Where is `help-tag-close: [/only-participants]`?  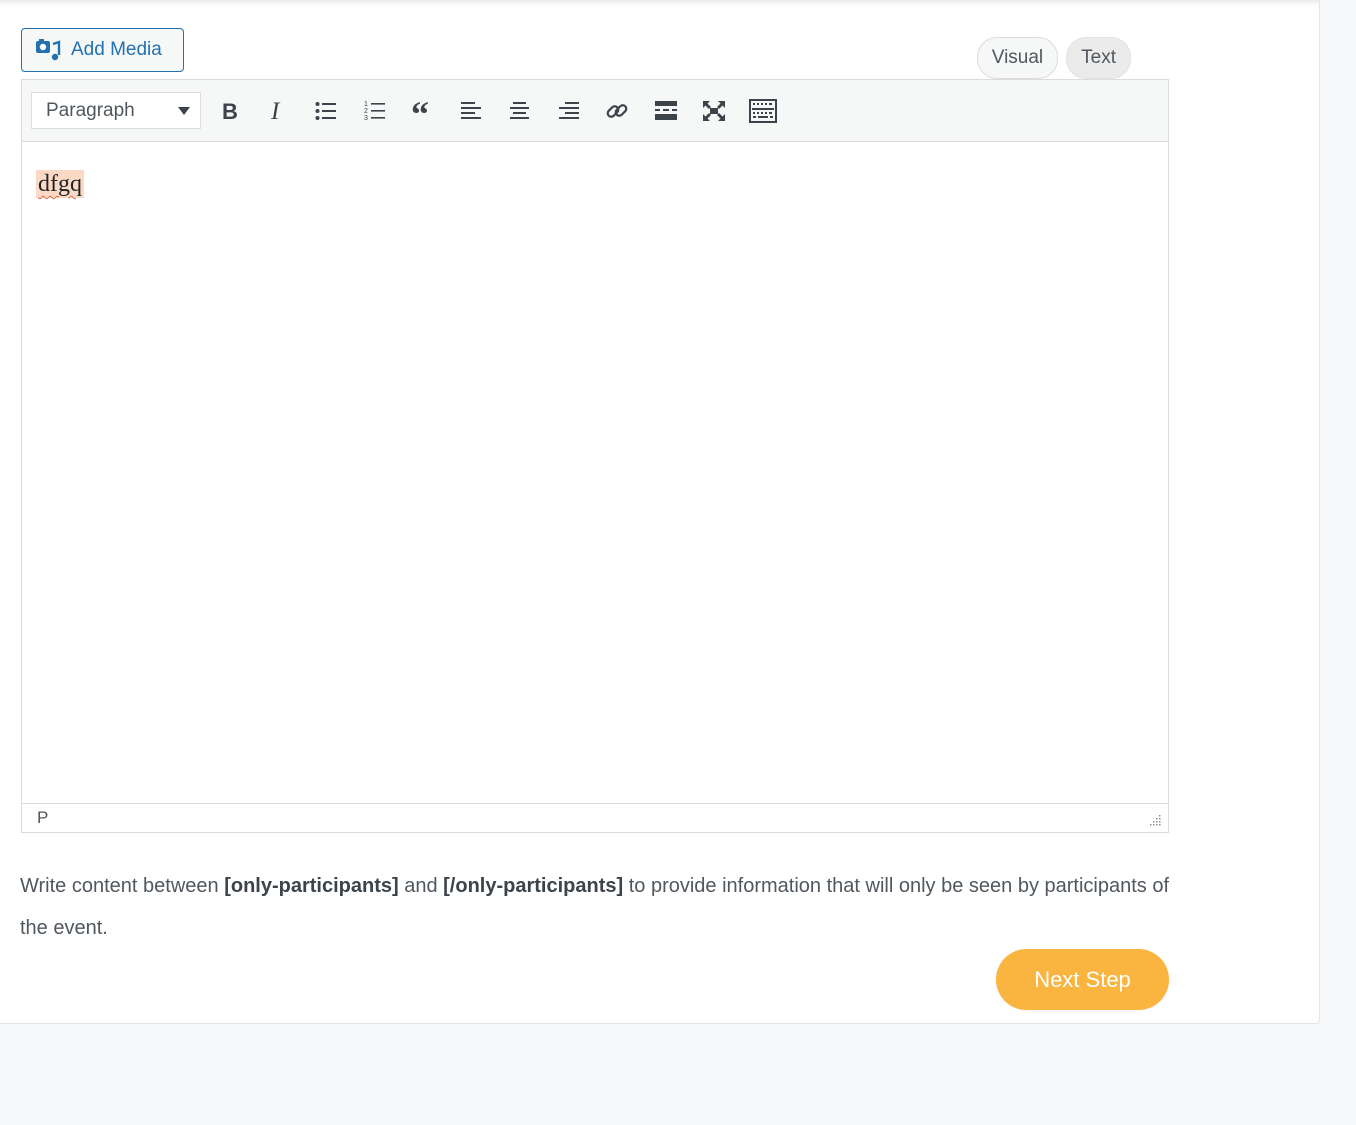
help-tag-close: [/only-participants] is located at coordinates (533, 886).